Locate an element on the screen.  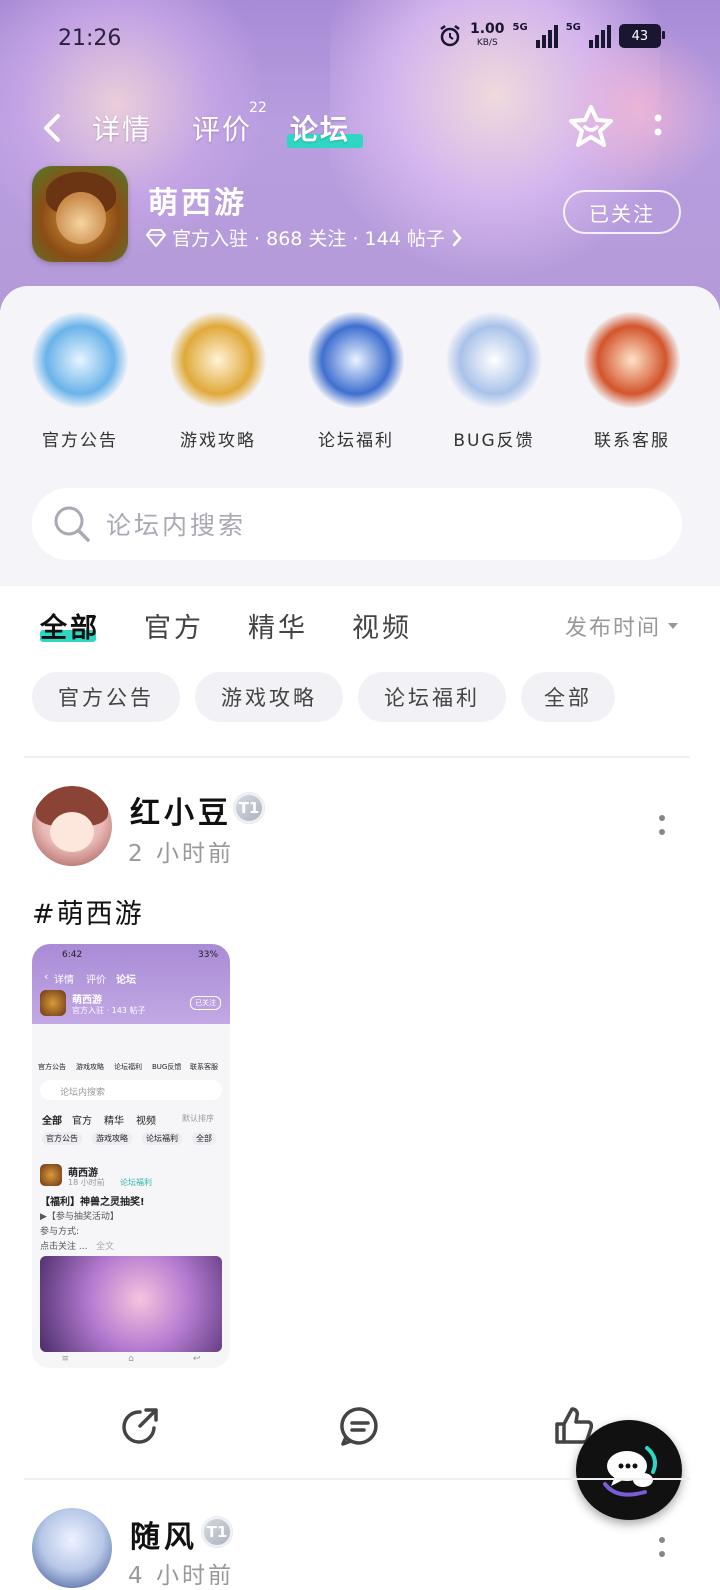
thumb-chip: 官方公告 is located at coordinates (62, 1138).